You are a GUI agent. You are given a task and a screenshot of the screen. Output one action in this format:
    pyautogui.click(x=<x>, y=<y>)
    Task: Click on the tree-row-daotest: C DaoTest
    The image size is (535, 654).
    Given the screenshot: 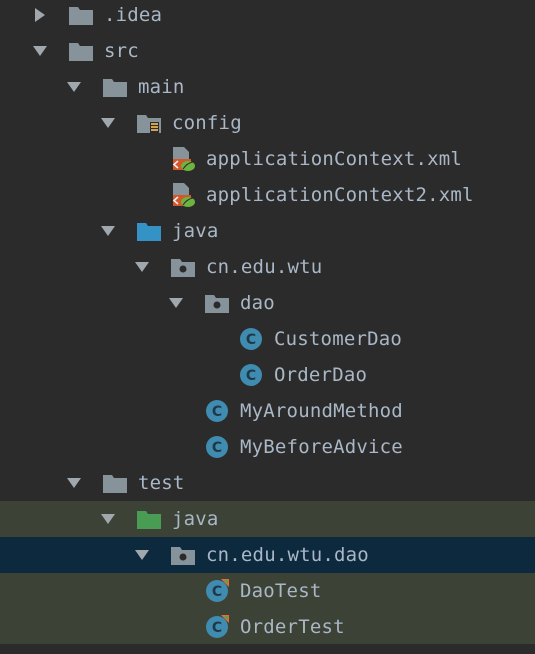 What is the action you would take?
    pyautogui.click(x=267, y=591)
    